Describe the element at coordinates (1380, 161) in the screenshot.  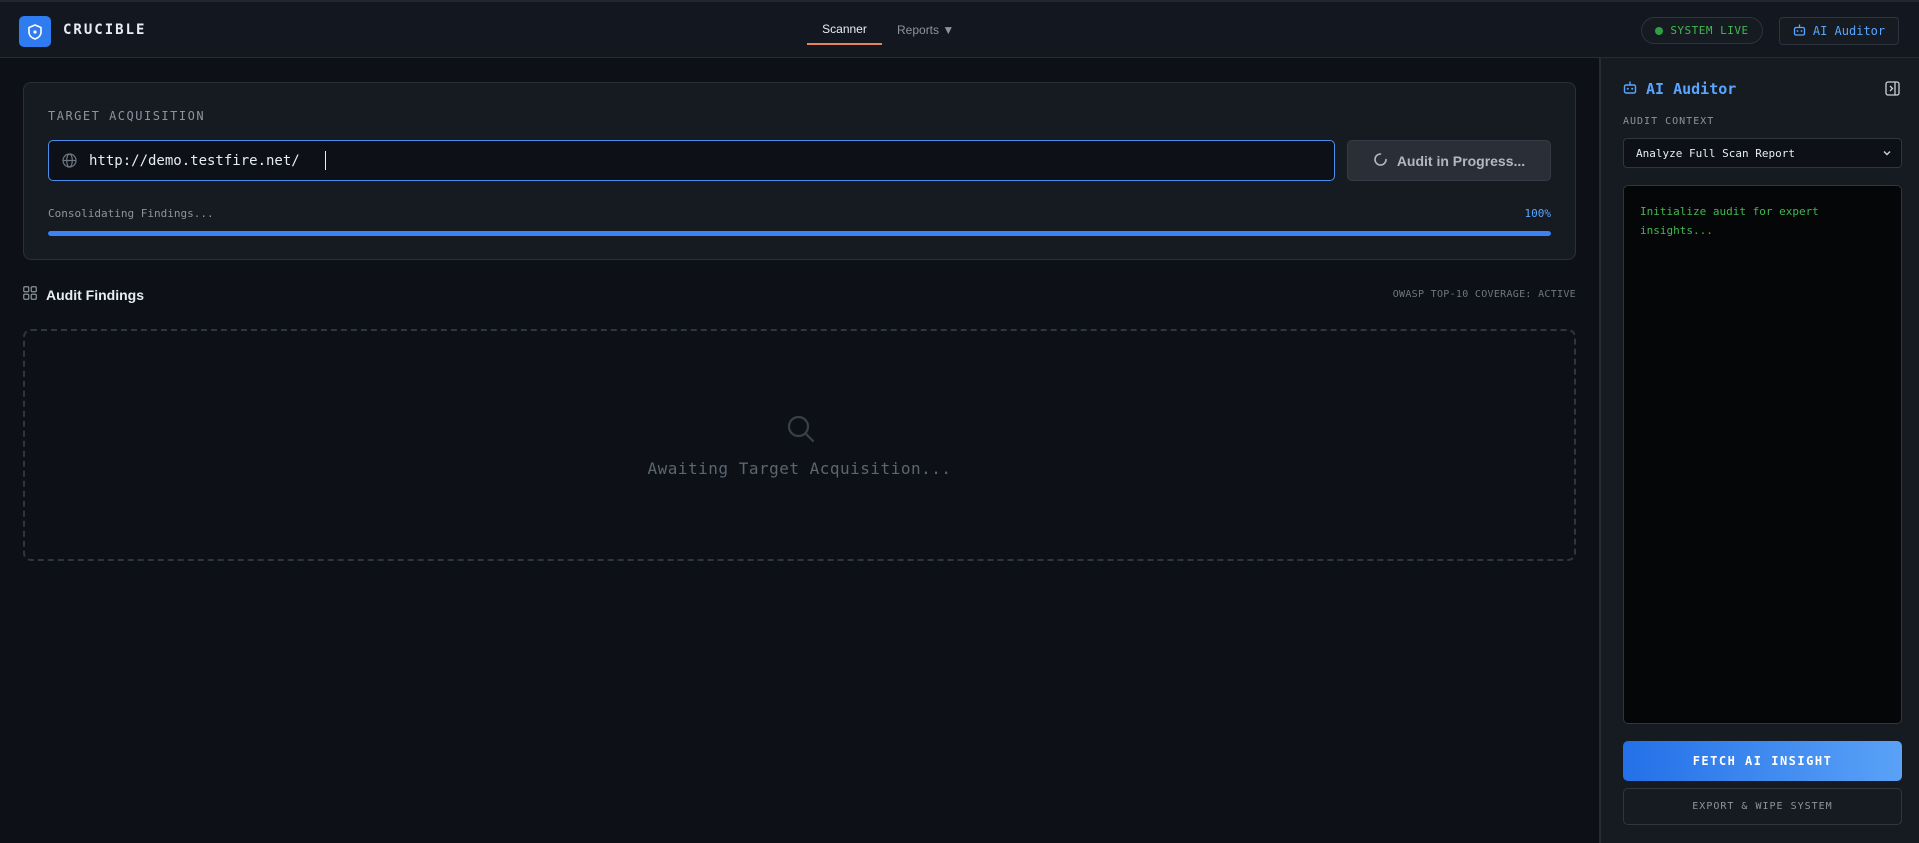
I see `spinner-icon` at that location.